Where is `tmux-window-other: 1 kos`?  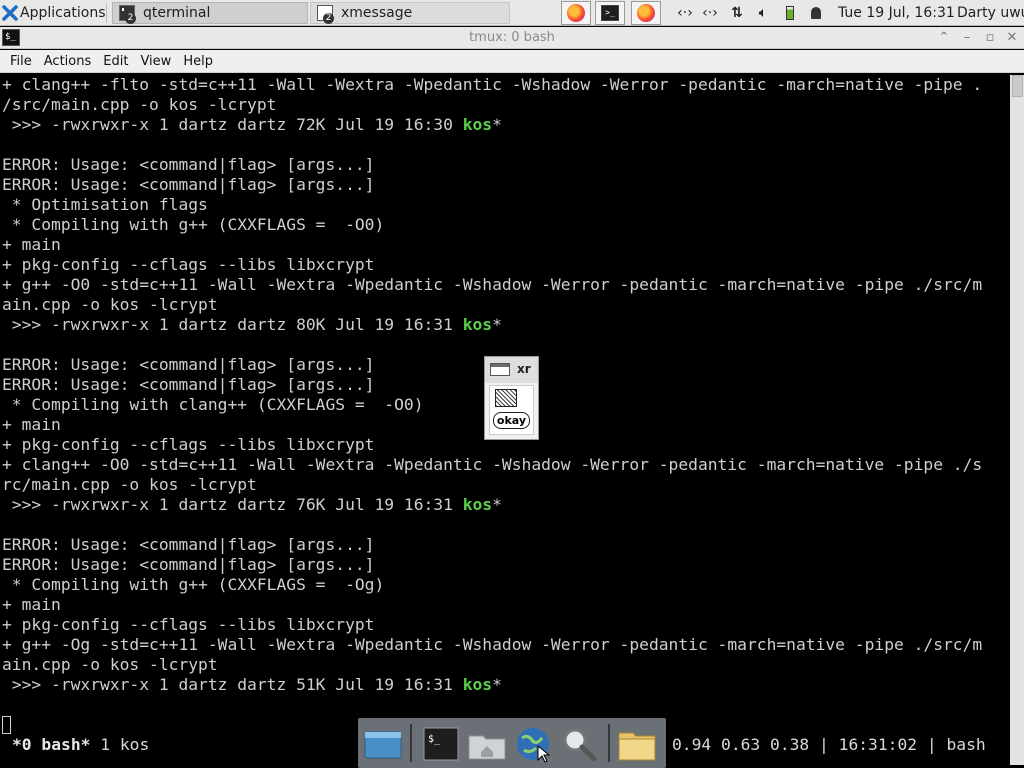 tmux-window-other: 1 kos is located at coordinates (124, 744).